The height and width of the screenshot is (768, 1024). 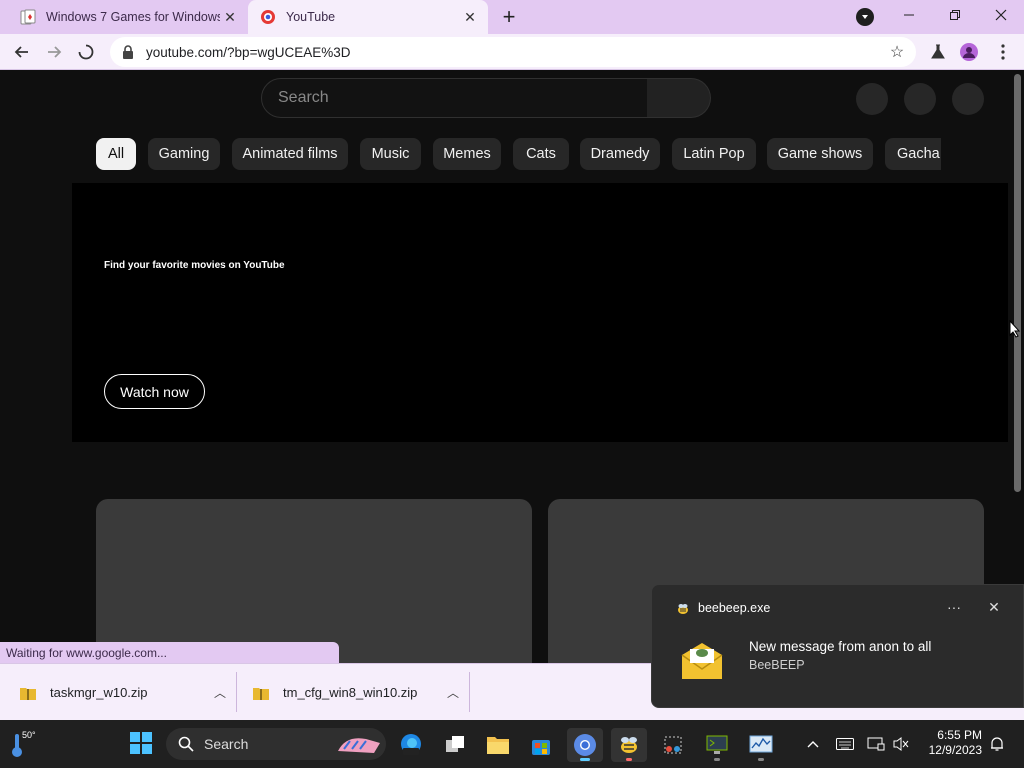 I want to click on labs-flask-icon, so click(x=938, y=52).